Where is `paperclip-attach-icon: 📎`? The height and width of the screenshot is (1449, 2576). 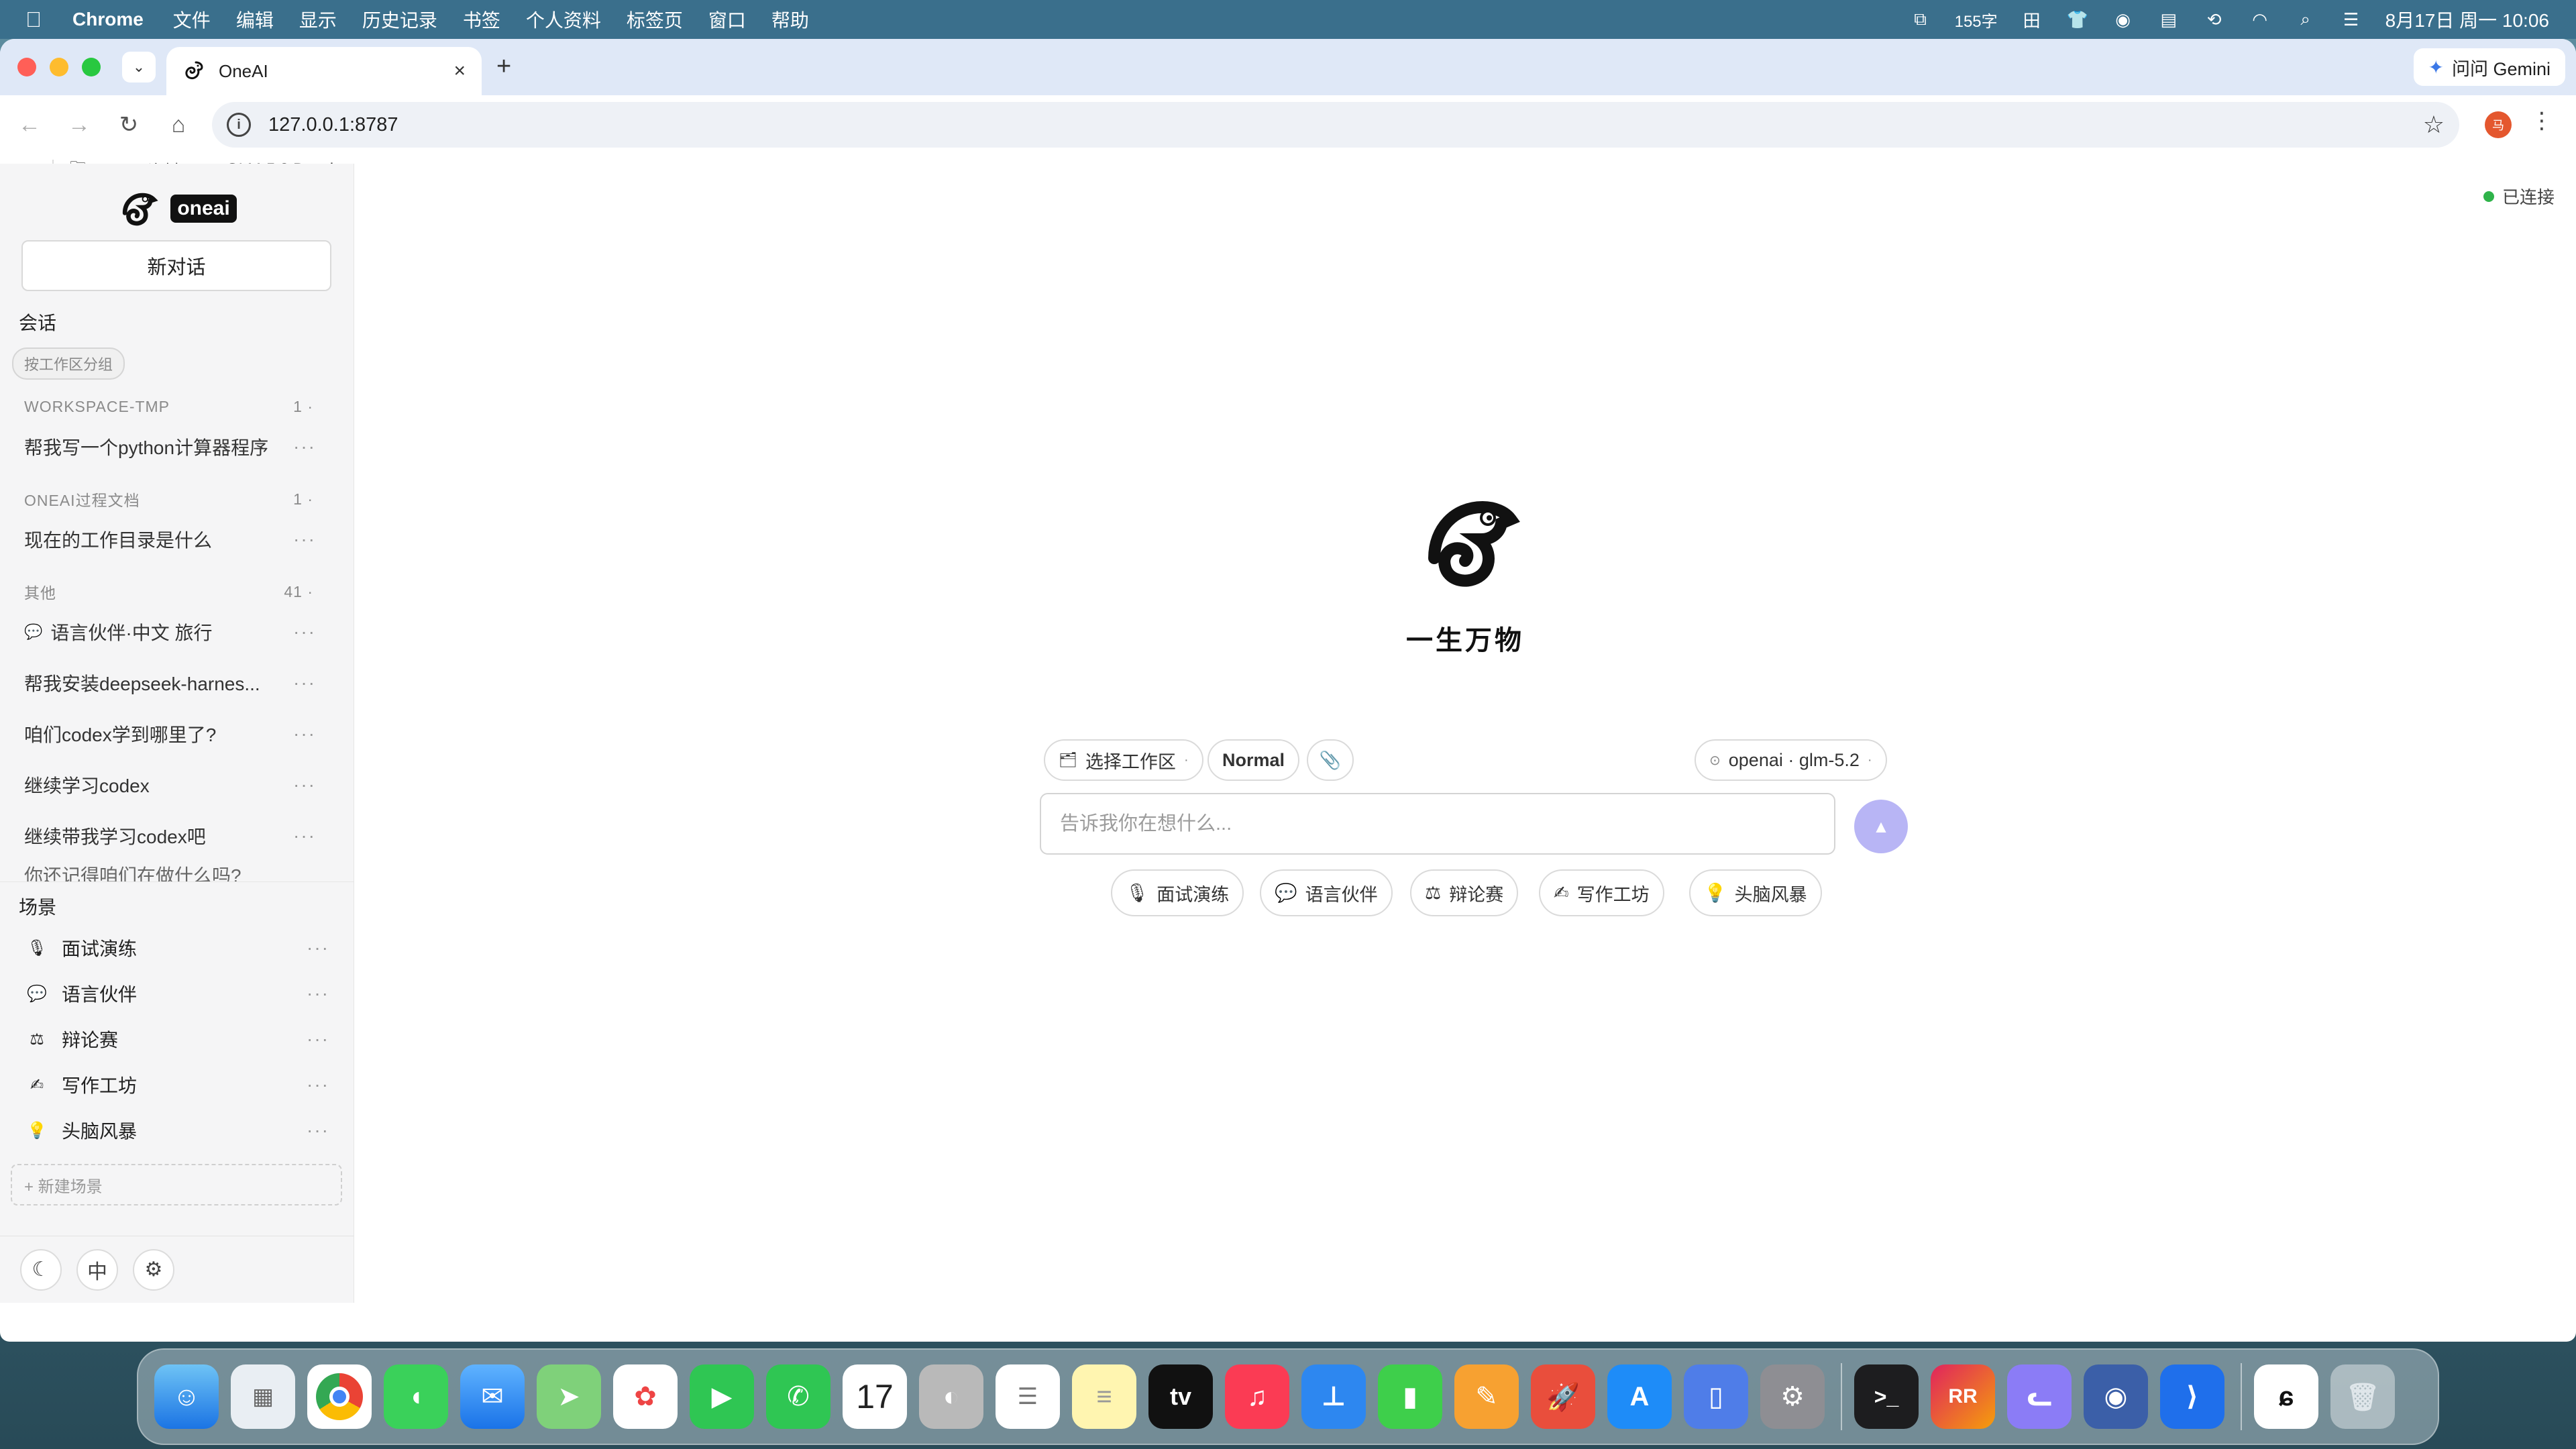
paperclip-attach-icon: 📎 is located at coordinates (1330, 760).